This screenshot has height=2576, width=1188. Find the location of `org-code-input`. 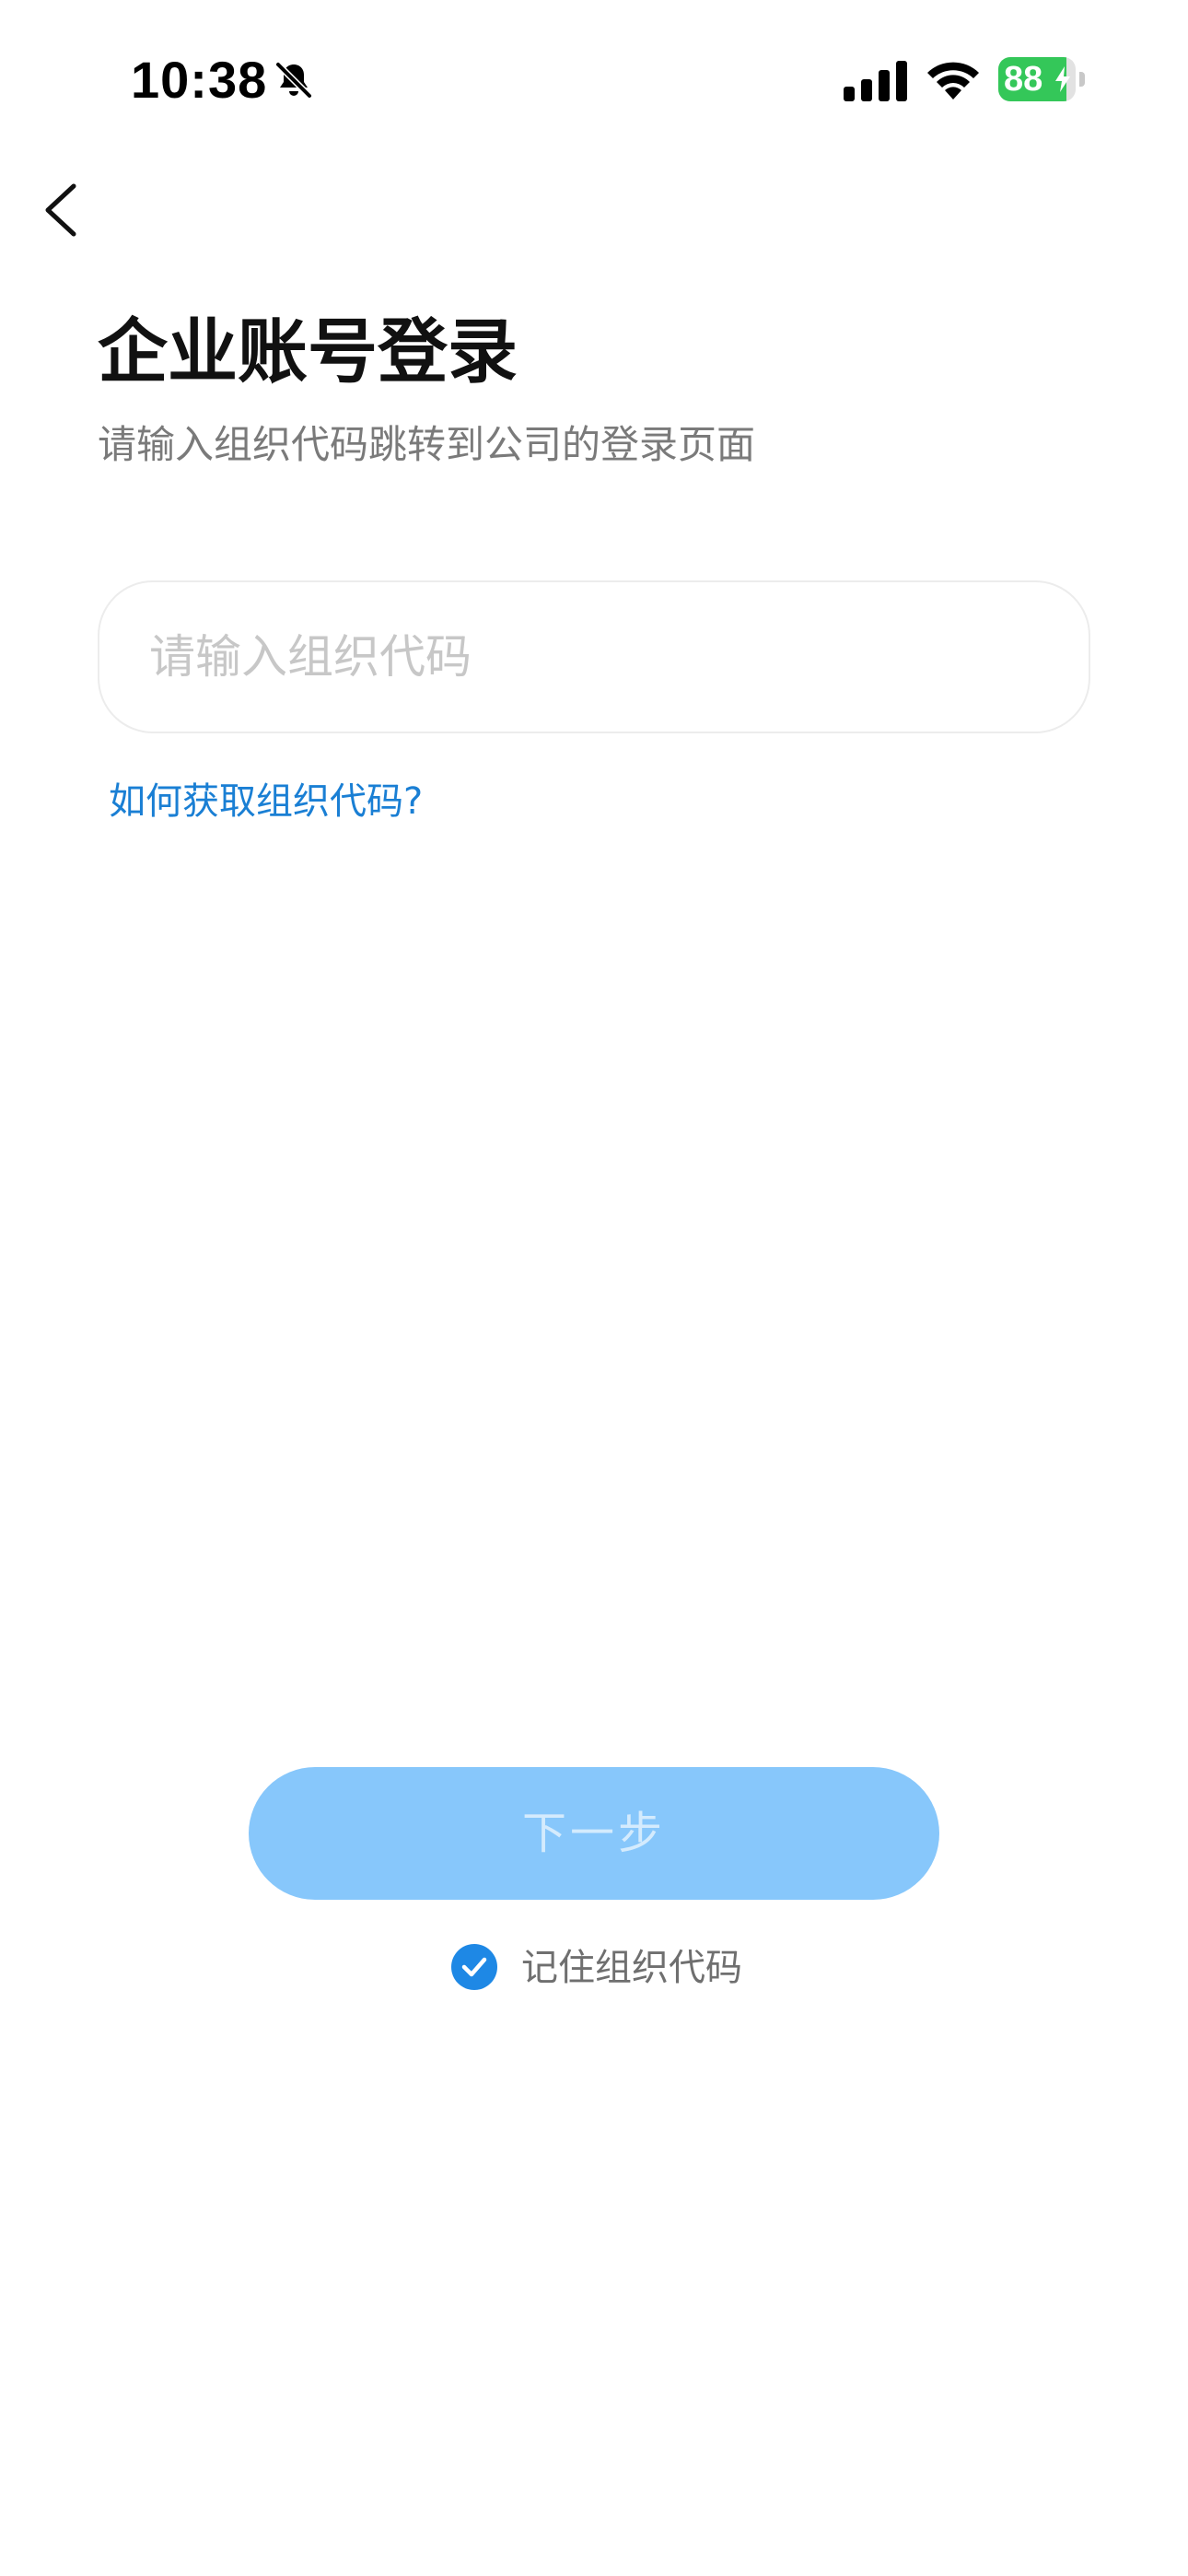

org-code-input is located at coordinates (591, 657).